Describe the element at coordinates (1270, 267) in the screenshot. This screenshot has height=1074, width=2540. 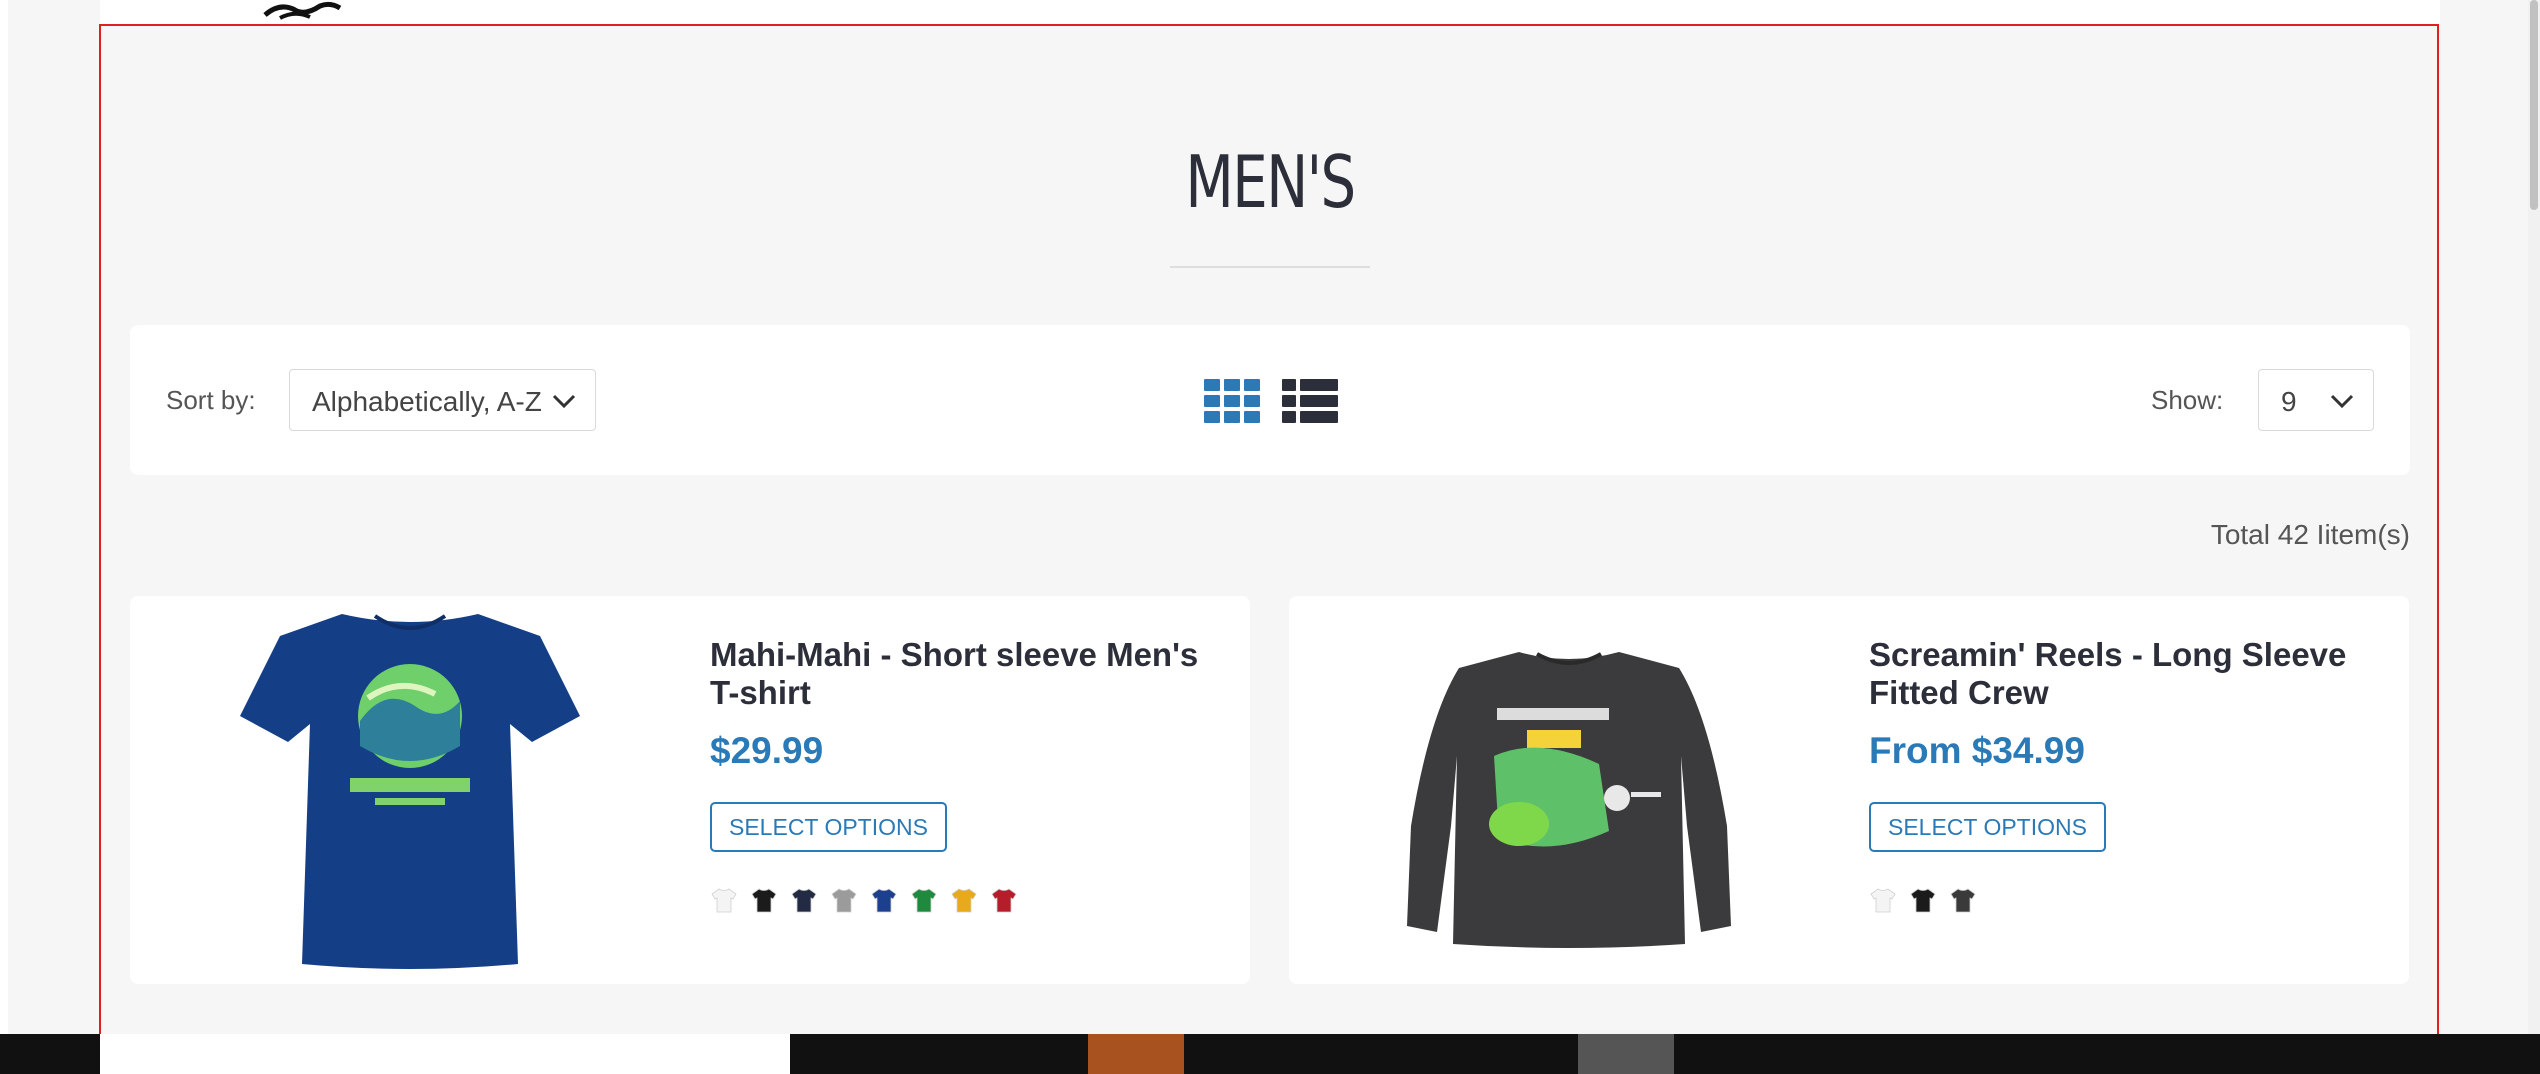
I see `title-divider` at that location.